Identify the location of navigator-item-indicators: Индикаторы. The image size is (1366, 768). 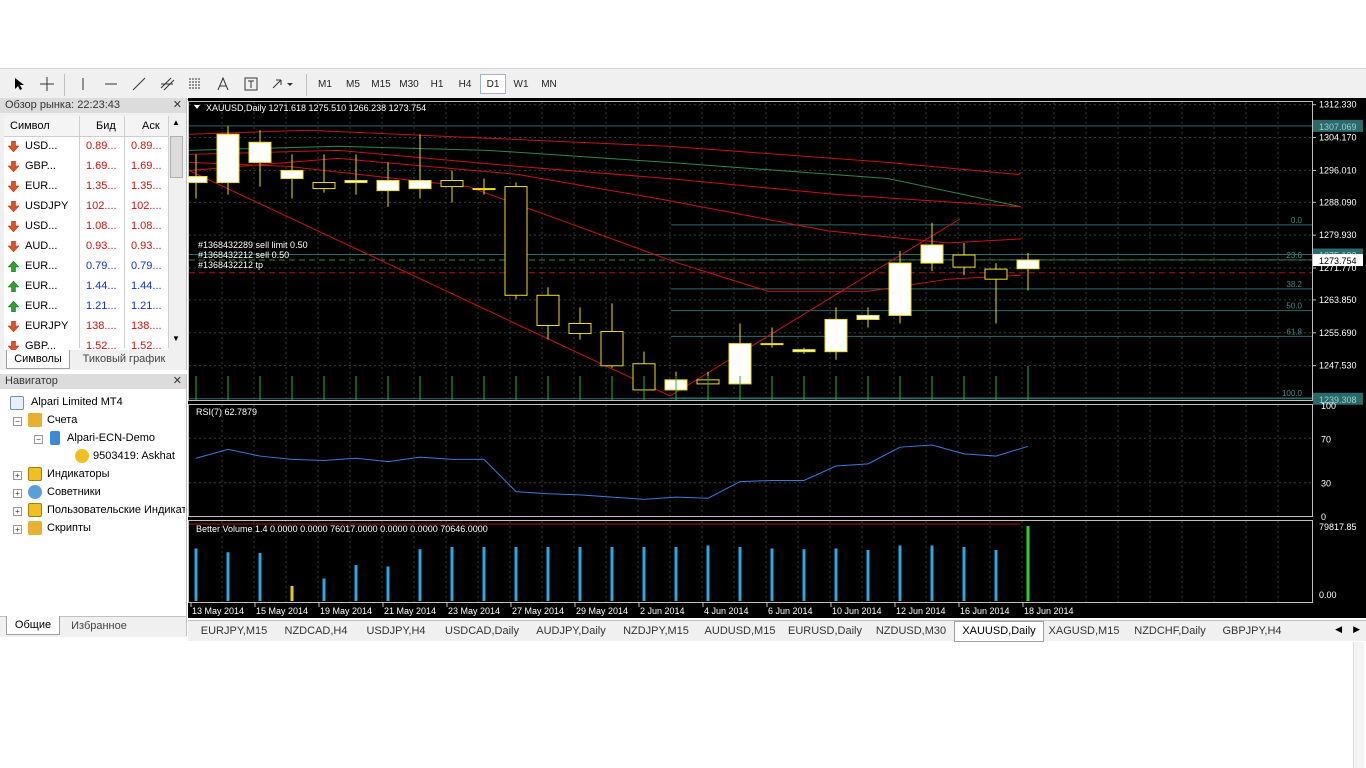
(78, 474).